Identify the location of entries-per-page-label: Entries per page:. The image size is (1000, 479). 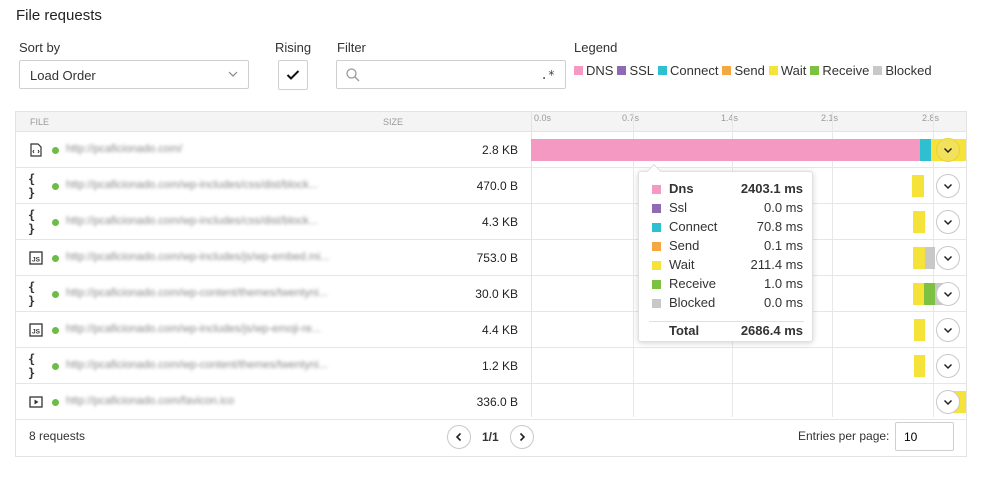
(844, 436).